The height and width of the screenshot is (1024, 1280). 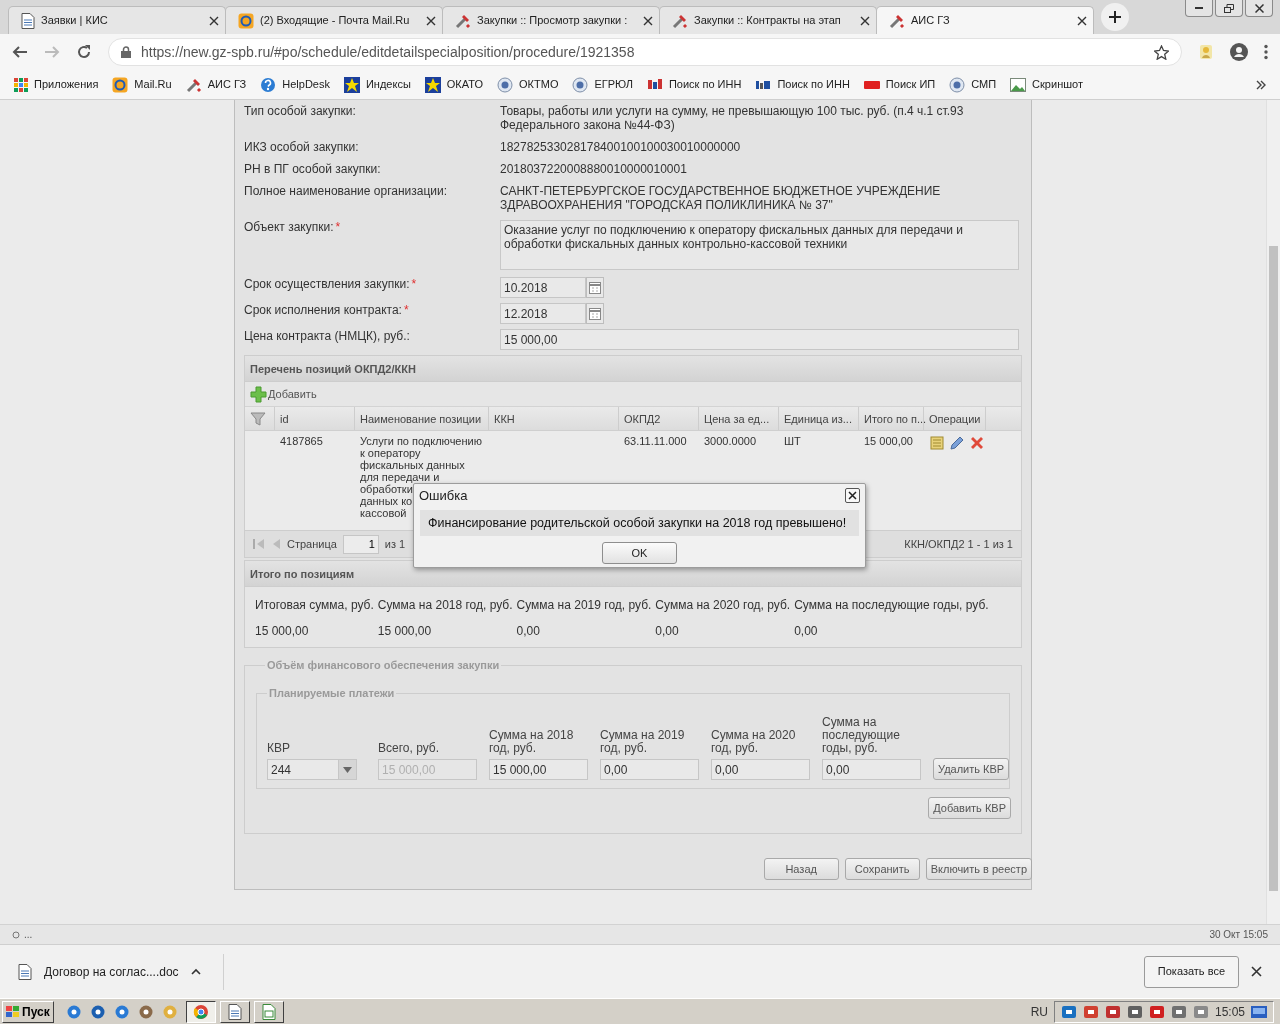 What do you see at coordinates (315, 418) in the screenshot?
I see `column-header: id` at bounding box center [315, 418].